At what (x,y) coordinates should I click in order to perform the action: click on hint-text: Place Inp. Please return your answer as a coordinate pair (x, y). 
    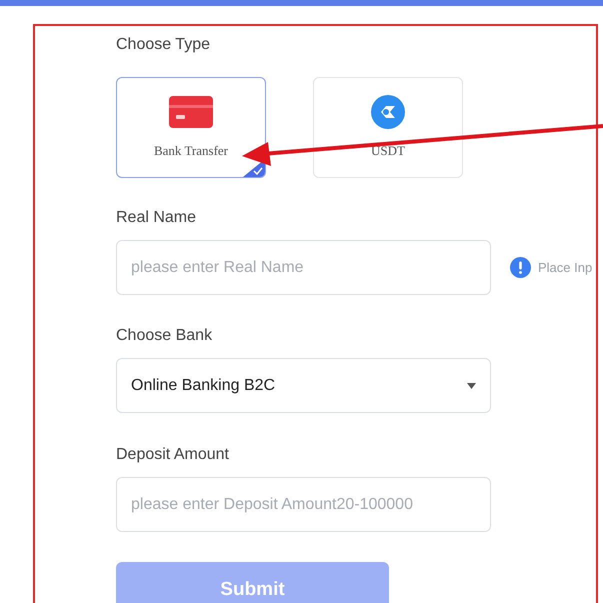
    Looking at the image, I should click on (565, 267).